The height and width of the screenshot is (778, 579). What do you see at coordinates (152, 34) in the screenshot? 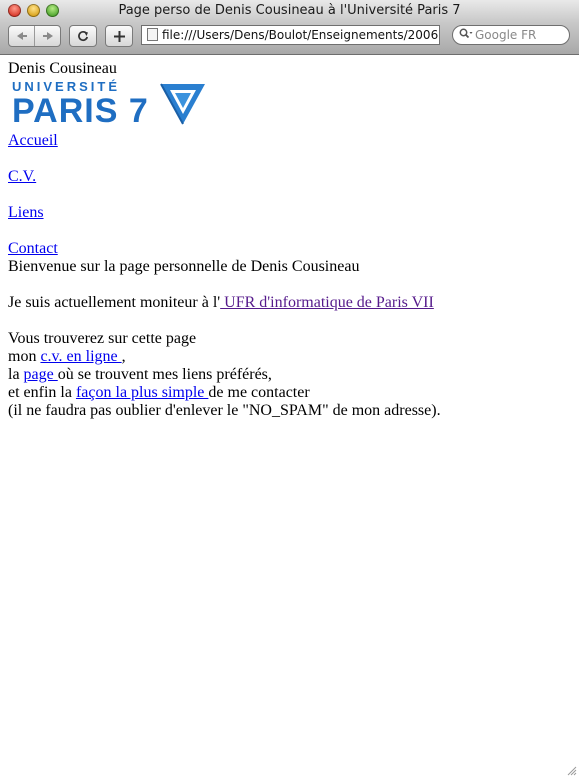
I see `page-icon` at bounding box center [152, 34].